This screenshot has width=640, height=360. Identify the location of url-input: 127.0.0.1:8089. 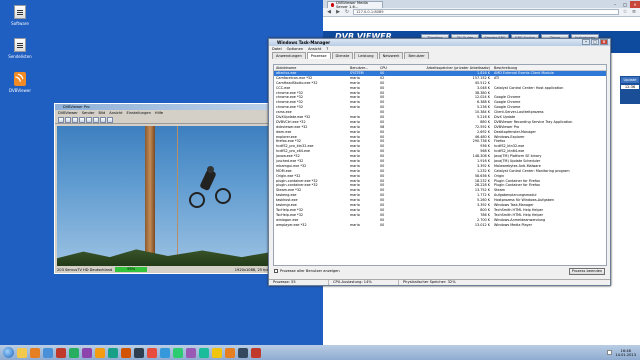
(486, 12).